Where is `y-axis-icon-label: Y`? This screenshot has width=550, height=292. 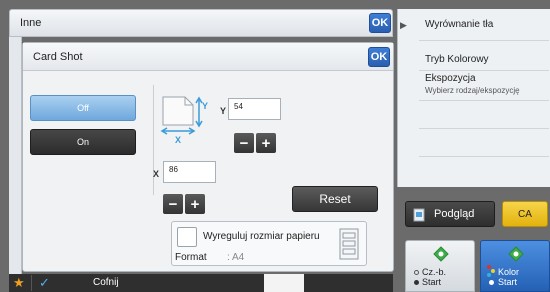
y-axis-icon-label: Y is located at coordinates (205, 106).